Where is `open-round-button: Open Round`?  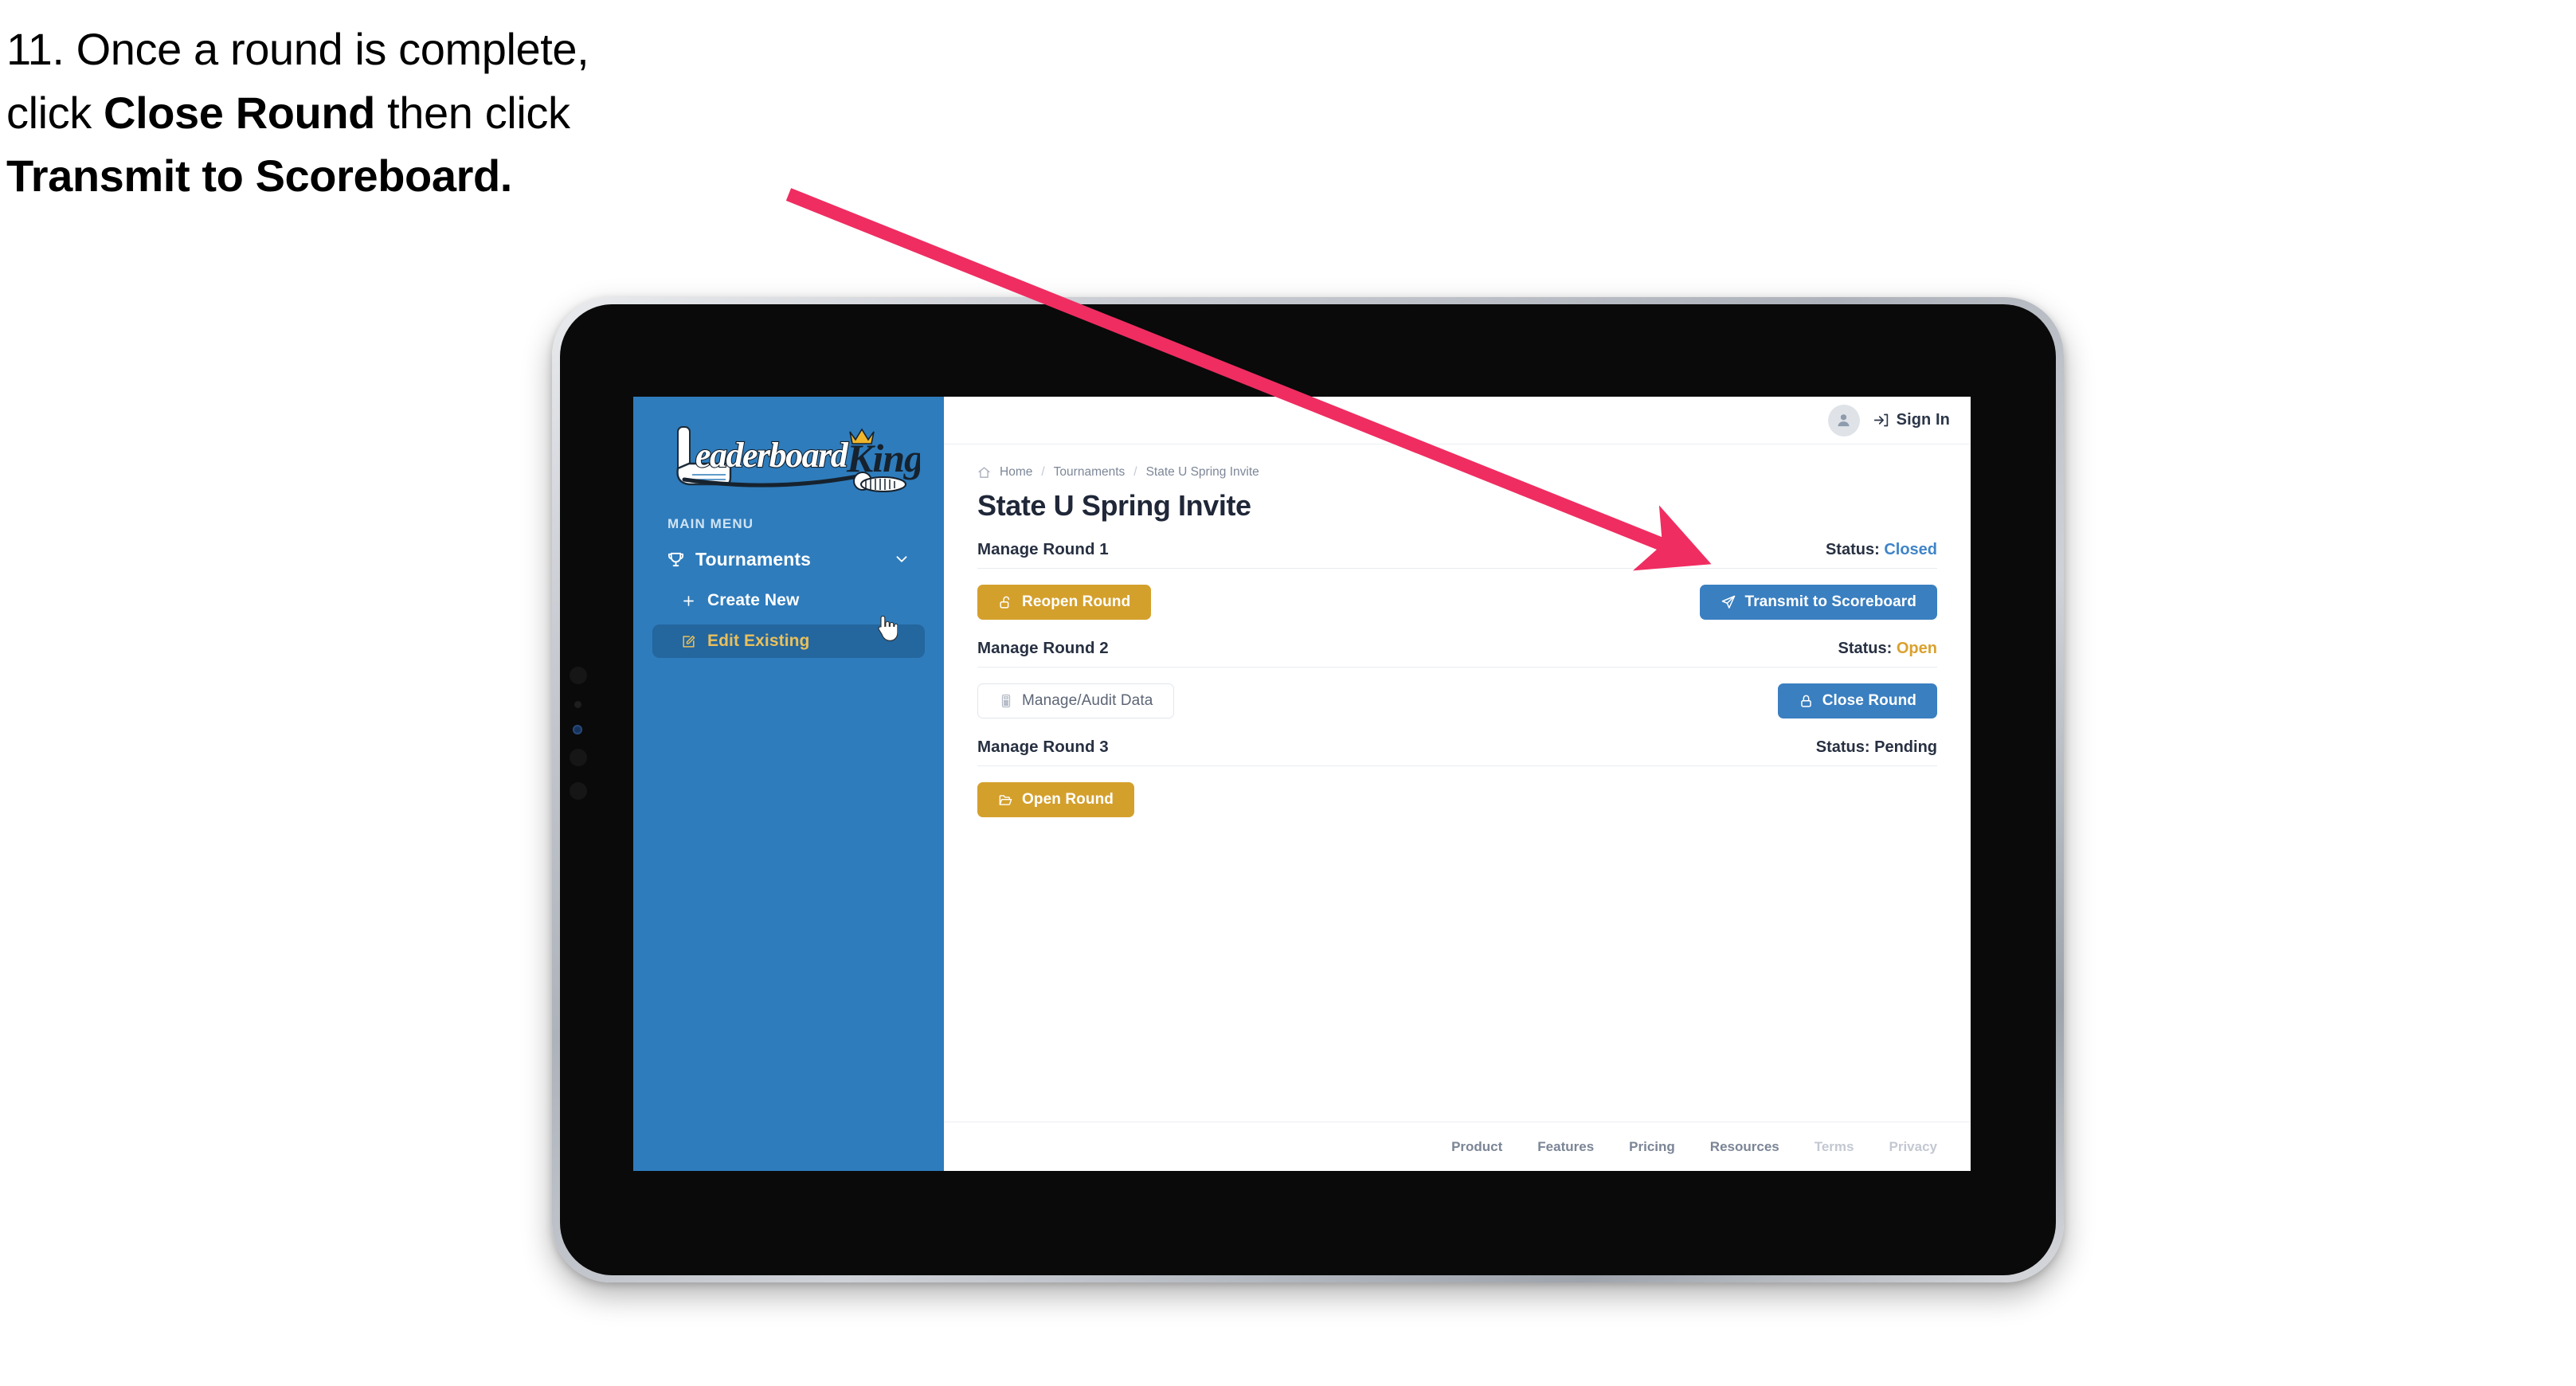
open-round-button: Open Round is located at coordinates (1055, 799).